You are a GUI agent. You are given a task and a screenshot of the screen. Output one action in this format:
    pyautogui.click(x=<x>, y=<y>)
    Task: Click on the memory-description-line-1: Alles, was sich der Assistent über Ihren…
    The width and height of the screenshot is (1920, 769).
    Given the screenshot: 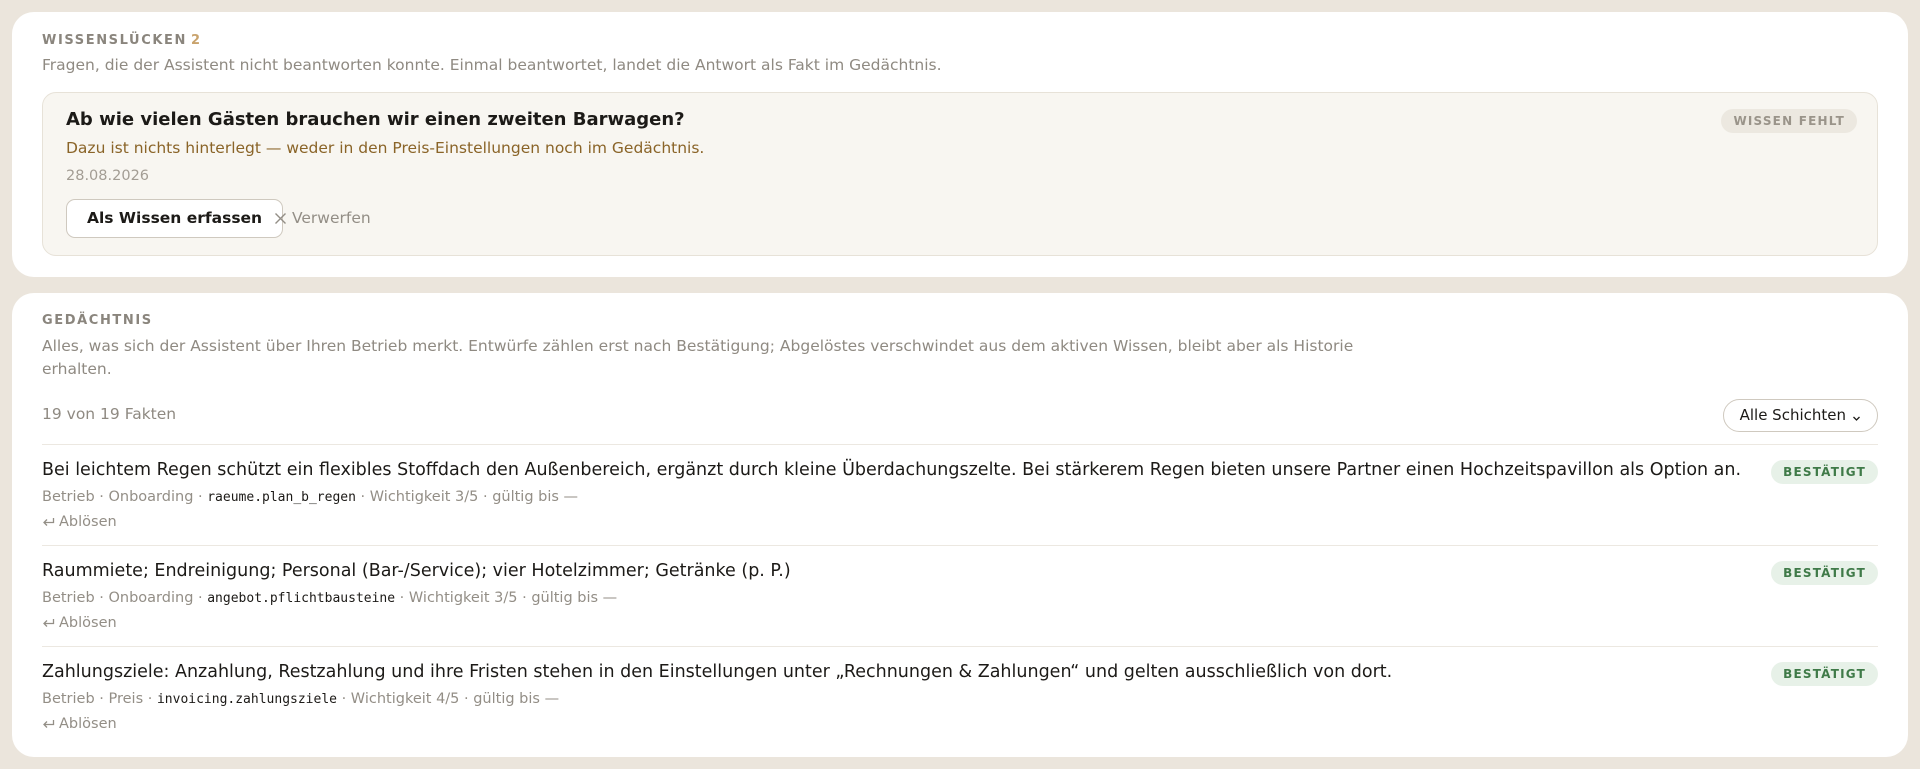 What is the action you would take?
    pyautogui.click(x=698, y=346)
    